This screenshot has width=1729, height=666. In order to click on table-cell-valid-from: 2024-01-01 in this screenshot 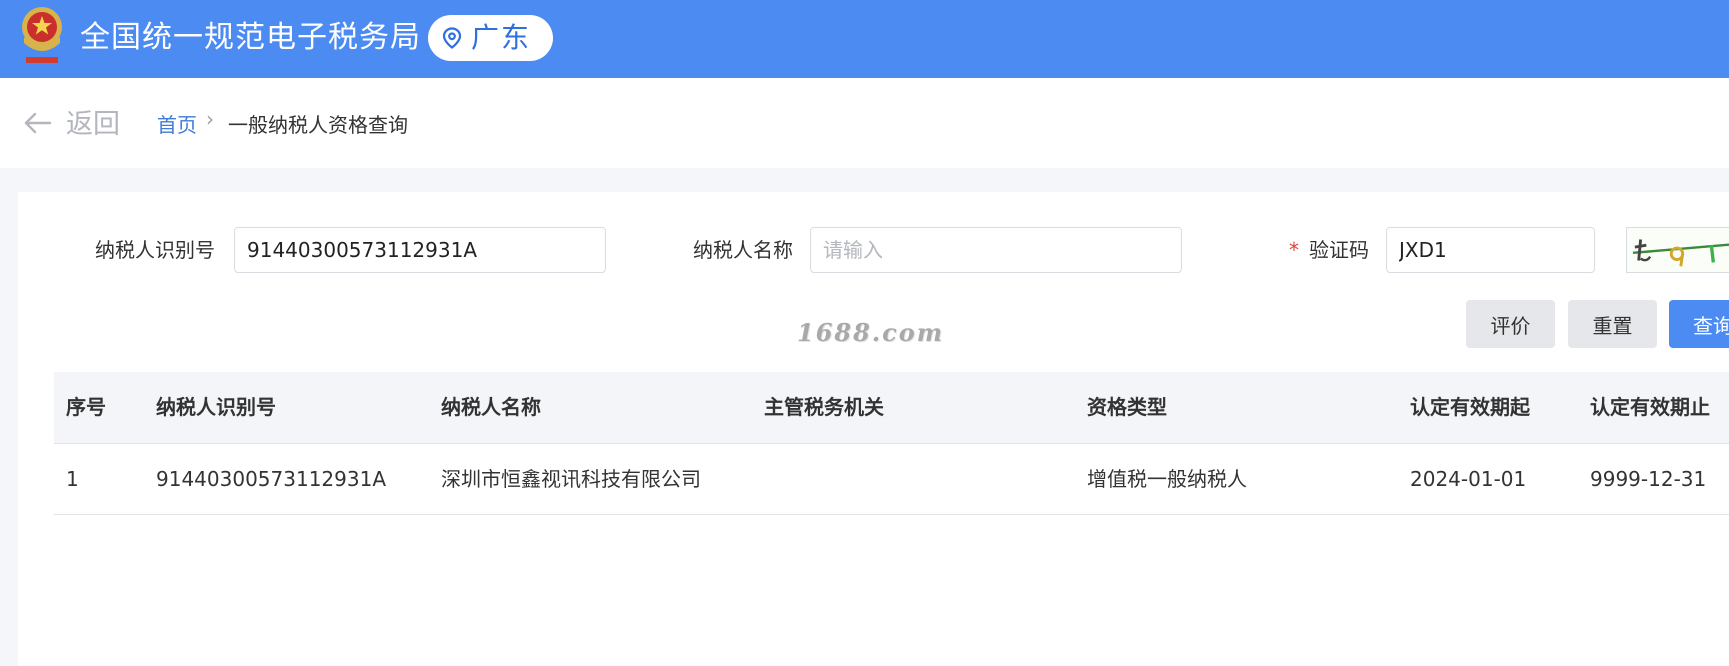, I will do `click(1468, 479)`.